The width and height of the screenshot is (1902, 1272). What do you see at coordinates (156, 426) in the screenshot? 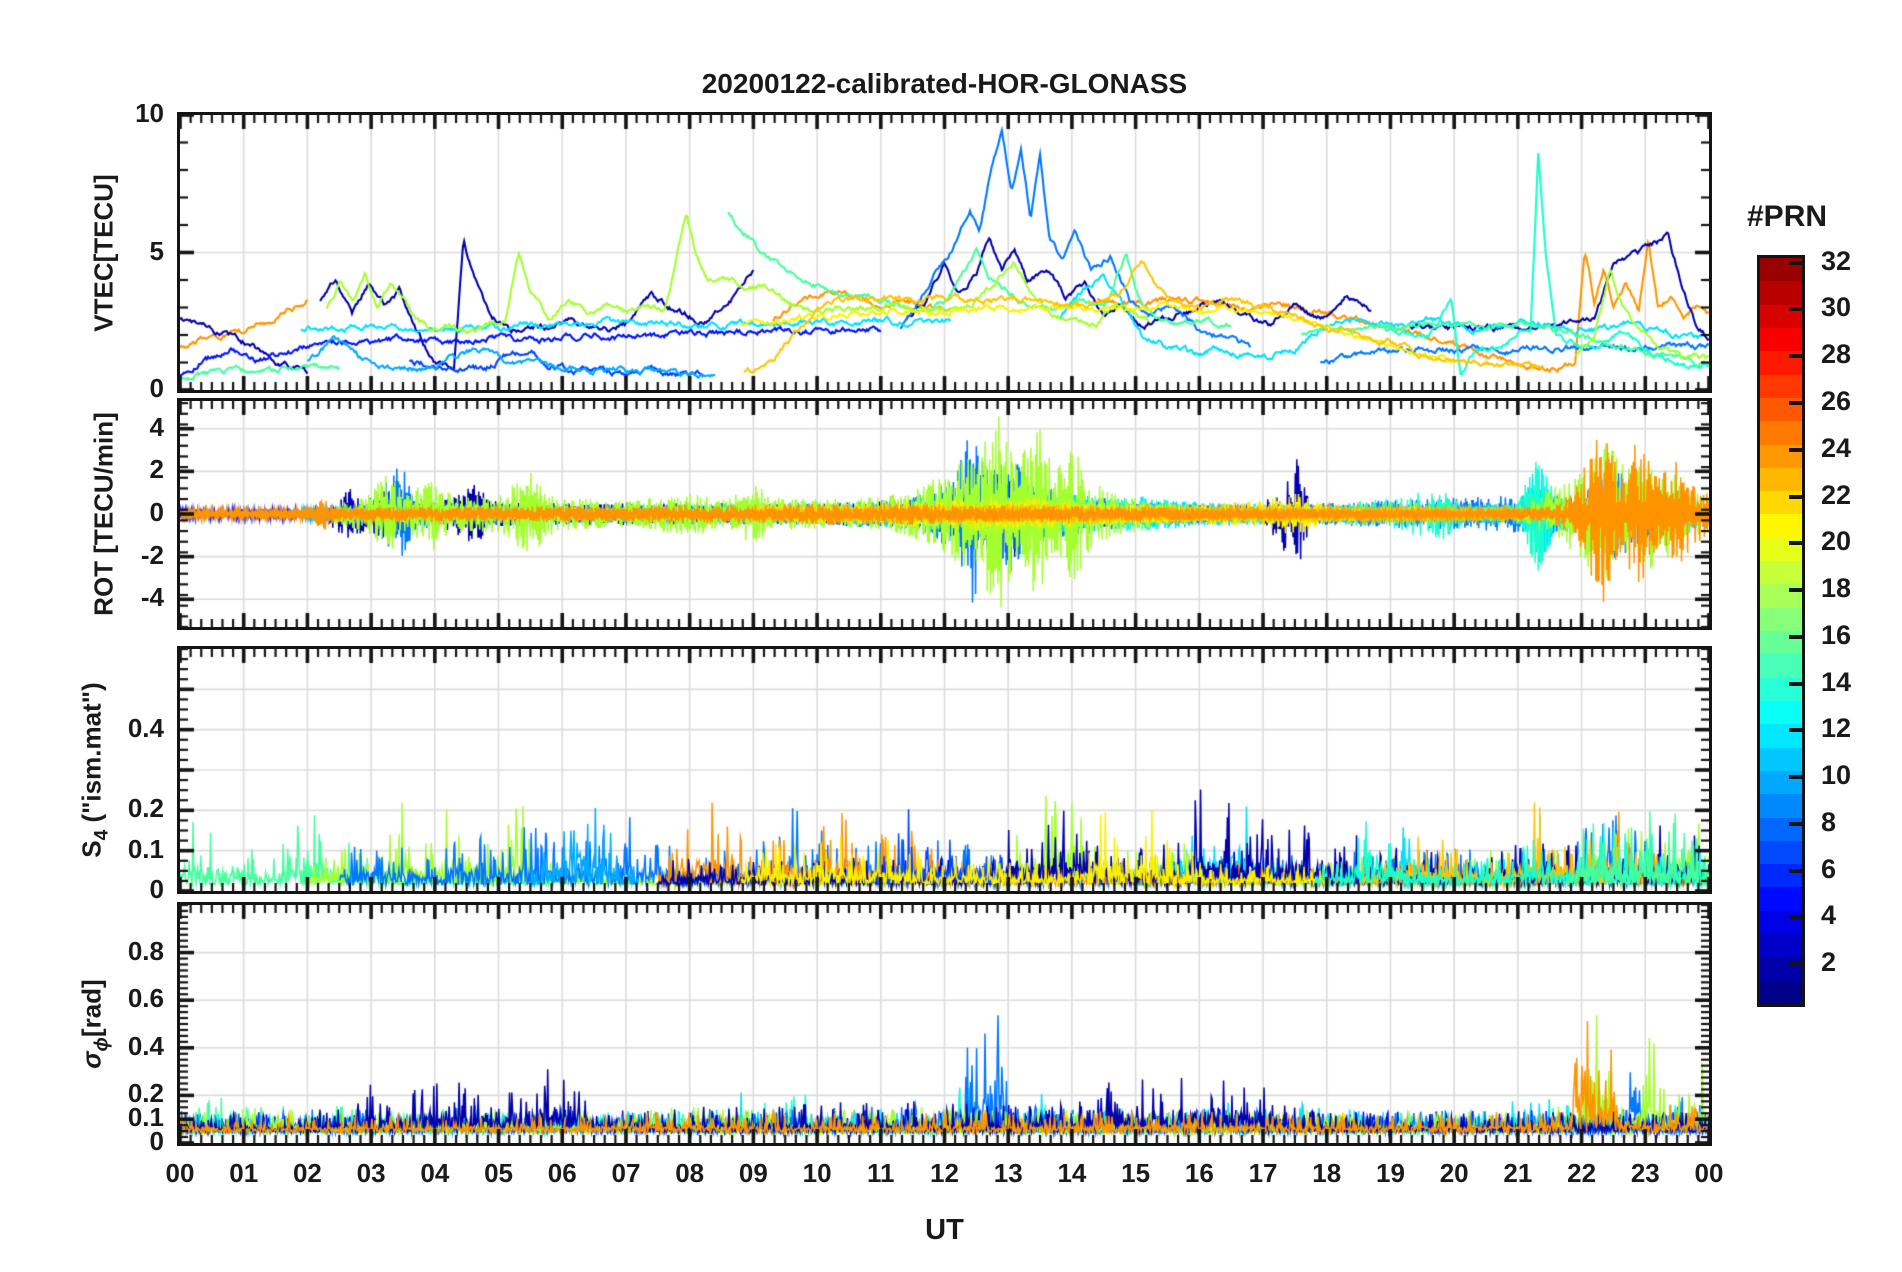
I see `y-tick-label: 4` at bounding box center [156, 426].